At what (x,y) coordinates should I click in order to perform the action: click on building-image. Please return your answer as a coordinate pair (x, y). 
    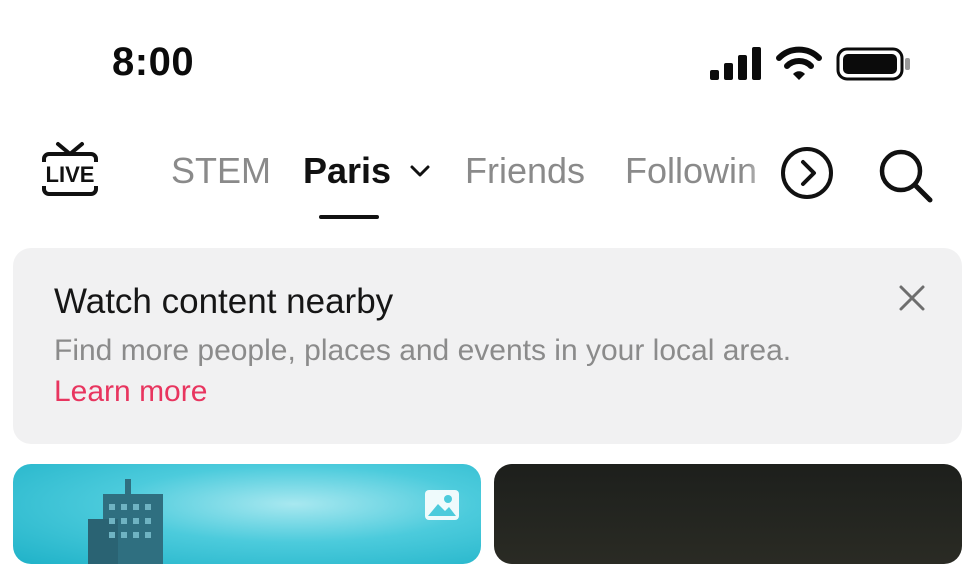
    Looking at the image, I should click on (125, 521).